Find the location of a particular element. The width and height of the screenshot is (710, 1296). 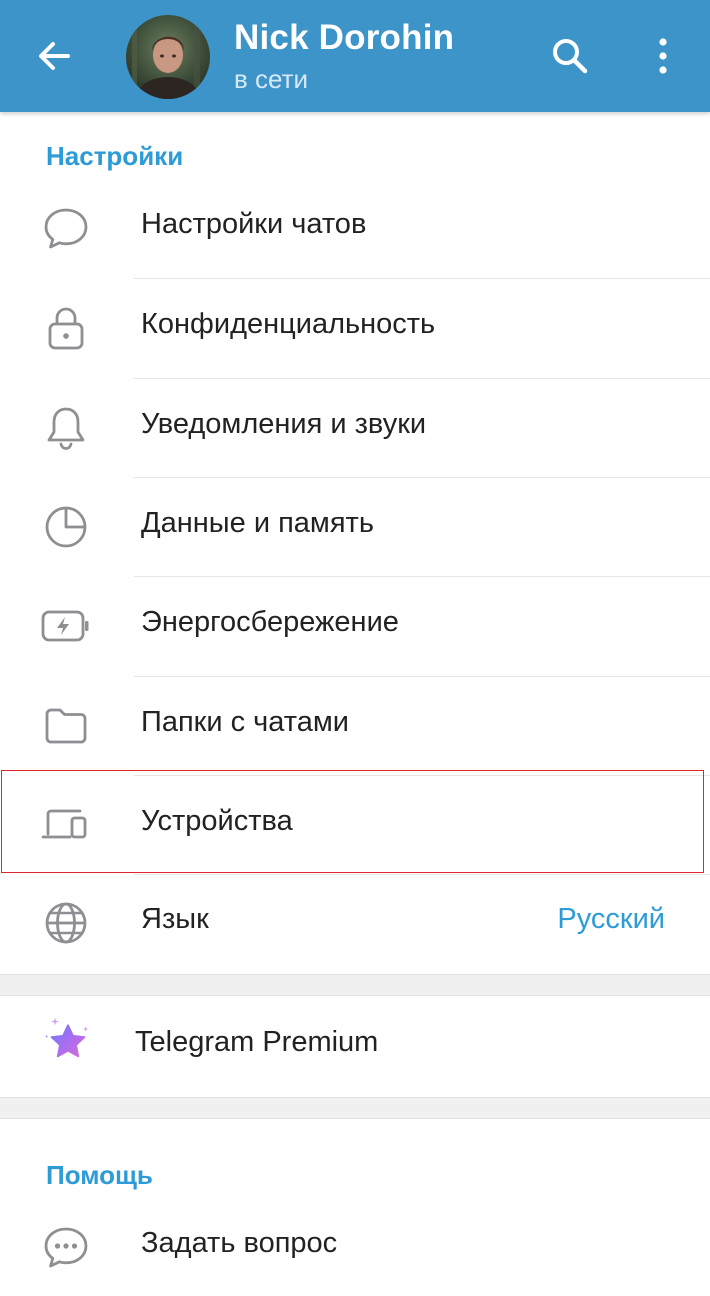

battery-bolt-icon is located at coordinates (66, 626).